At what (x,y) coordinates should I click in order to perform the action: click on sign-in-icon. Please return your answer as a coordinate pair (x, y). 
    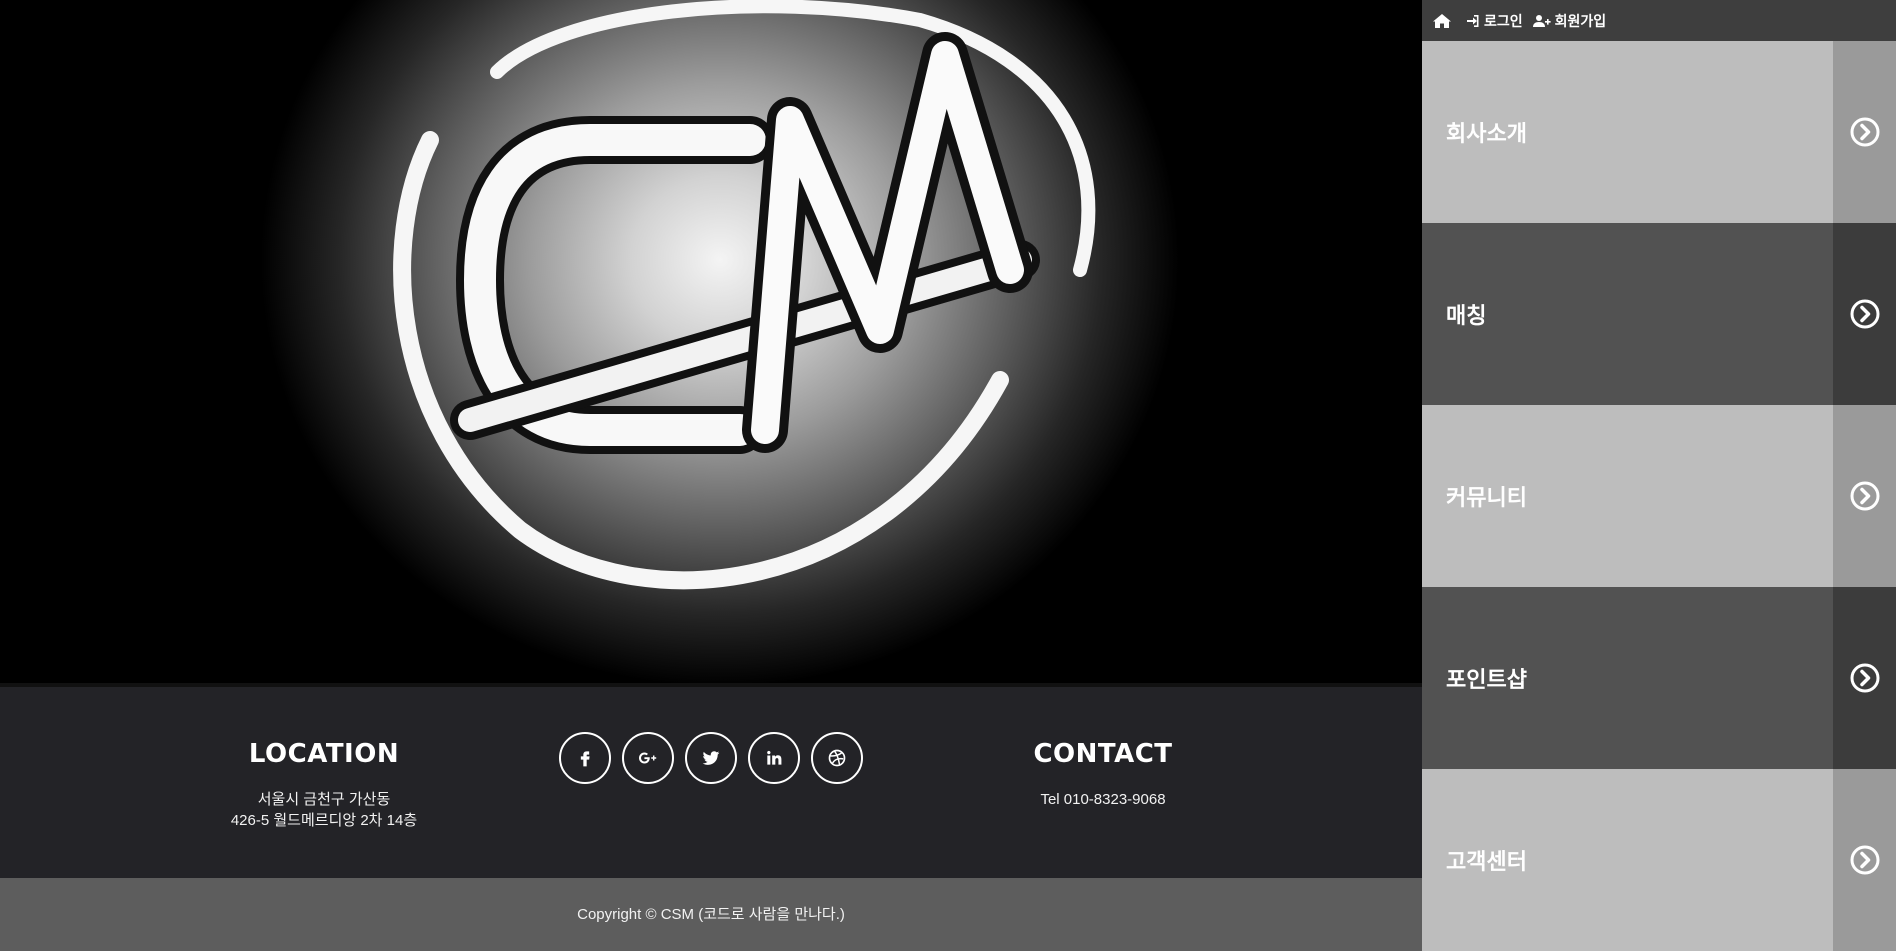
    Looking at the image, I should click on (1473, 20).